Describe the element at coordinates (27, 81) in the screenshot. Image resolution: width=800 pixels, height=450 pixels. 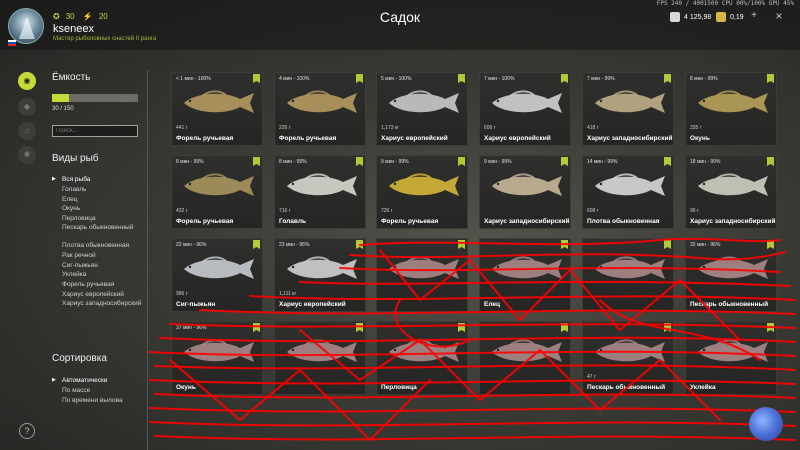
I see `fish-keepnet-icon: ◉` at that location.